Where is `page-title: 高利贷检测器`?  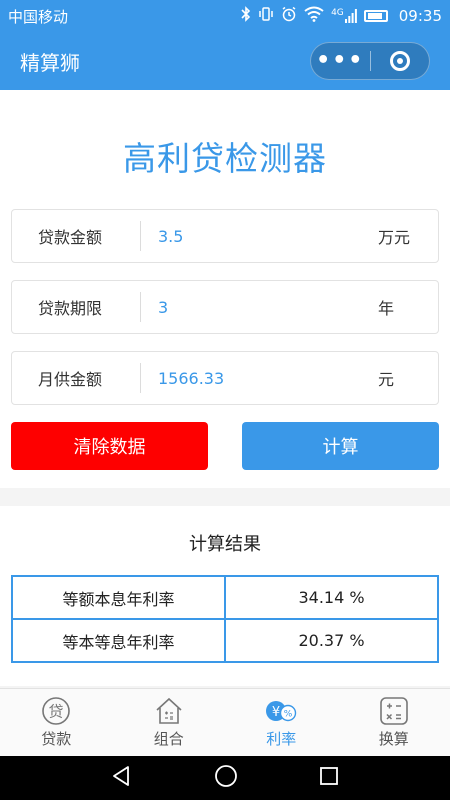 page-title: 高利贷检测器 is located at coordinates (225, 158).